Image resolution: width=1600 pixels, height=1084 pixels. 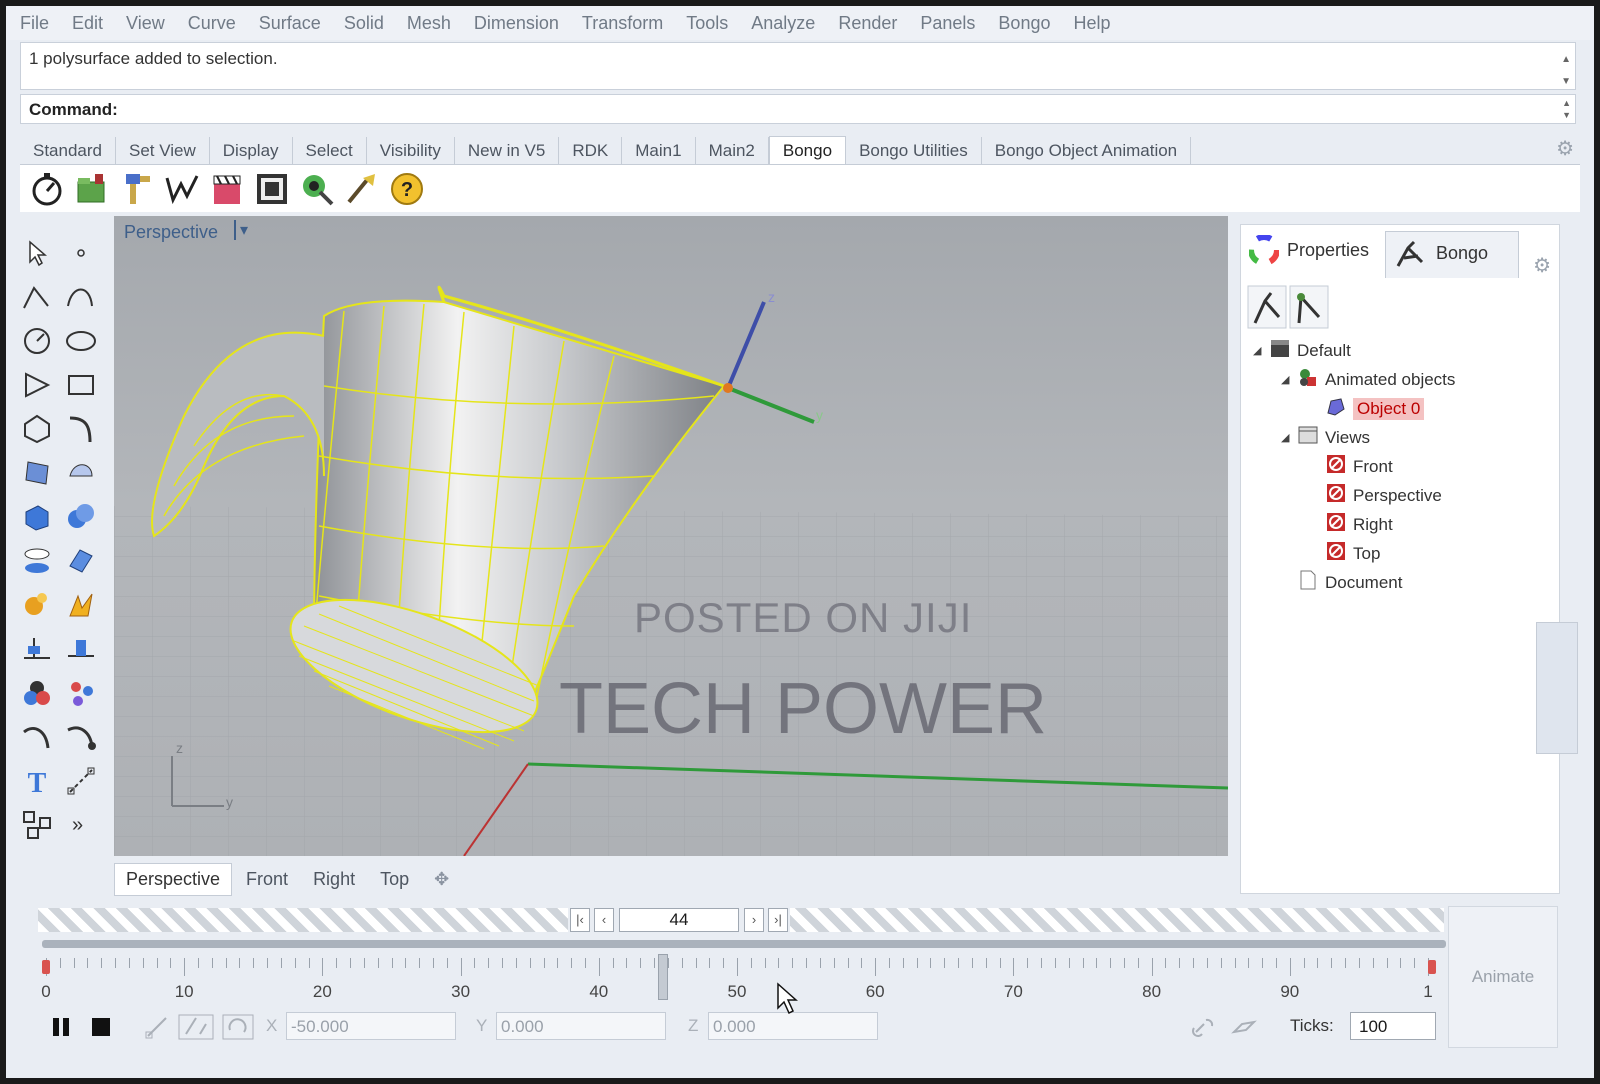 I want to click on z-coord-input: 0.000, so click(x=793, y=1026).